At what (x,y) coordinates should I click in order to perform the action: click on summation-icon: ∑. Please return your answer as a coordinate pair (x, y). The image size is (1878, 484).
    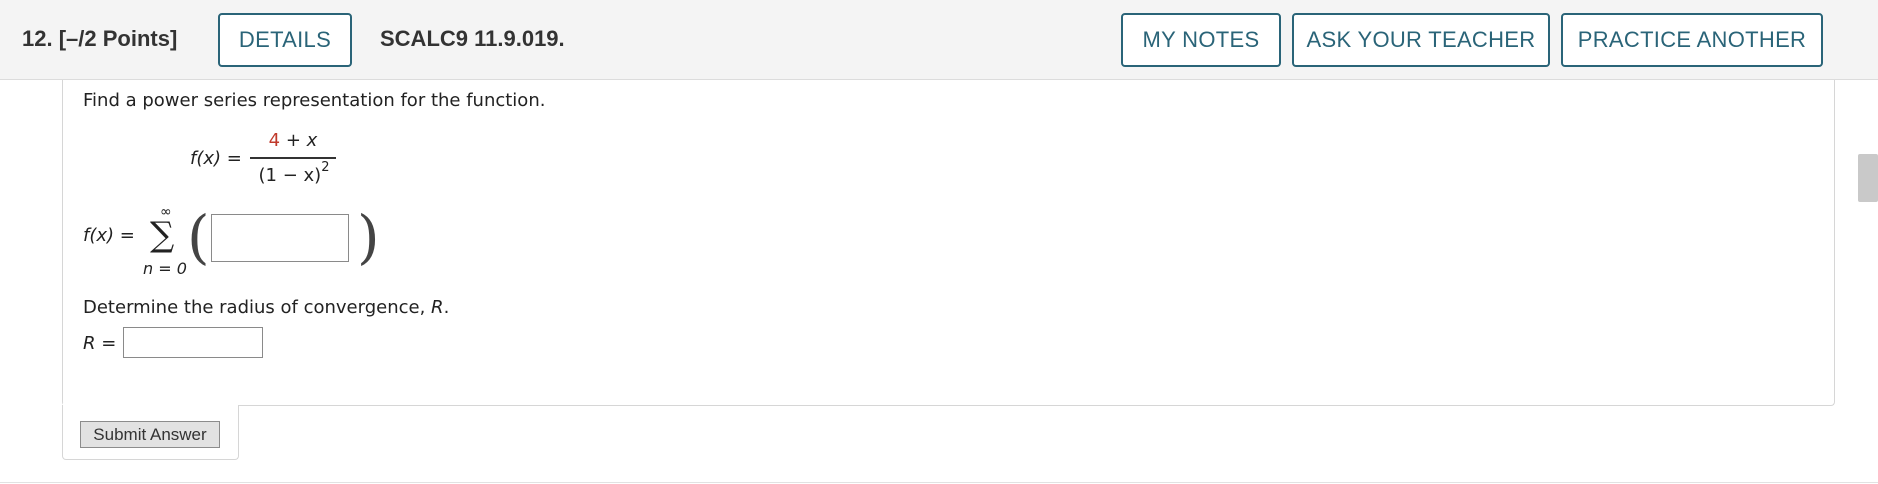
    Looking at the image, I should click on (162, 235).